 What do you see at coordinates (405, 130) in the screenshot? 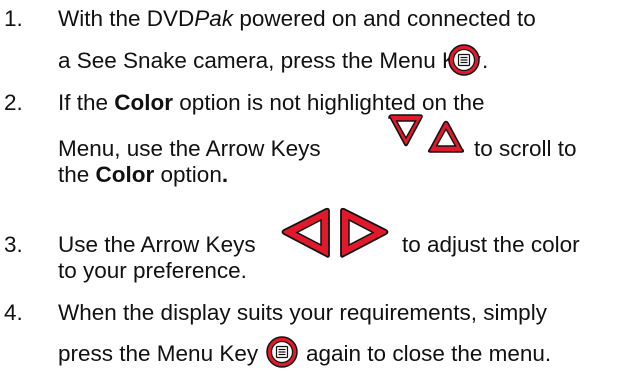
I see `arrow-down-key-icon` at bounding box center [405, 130].